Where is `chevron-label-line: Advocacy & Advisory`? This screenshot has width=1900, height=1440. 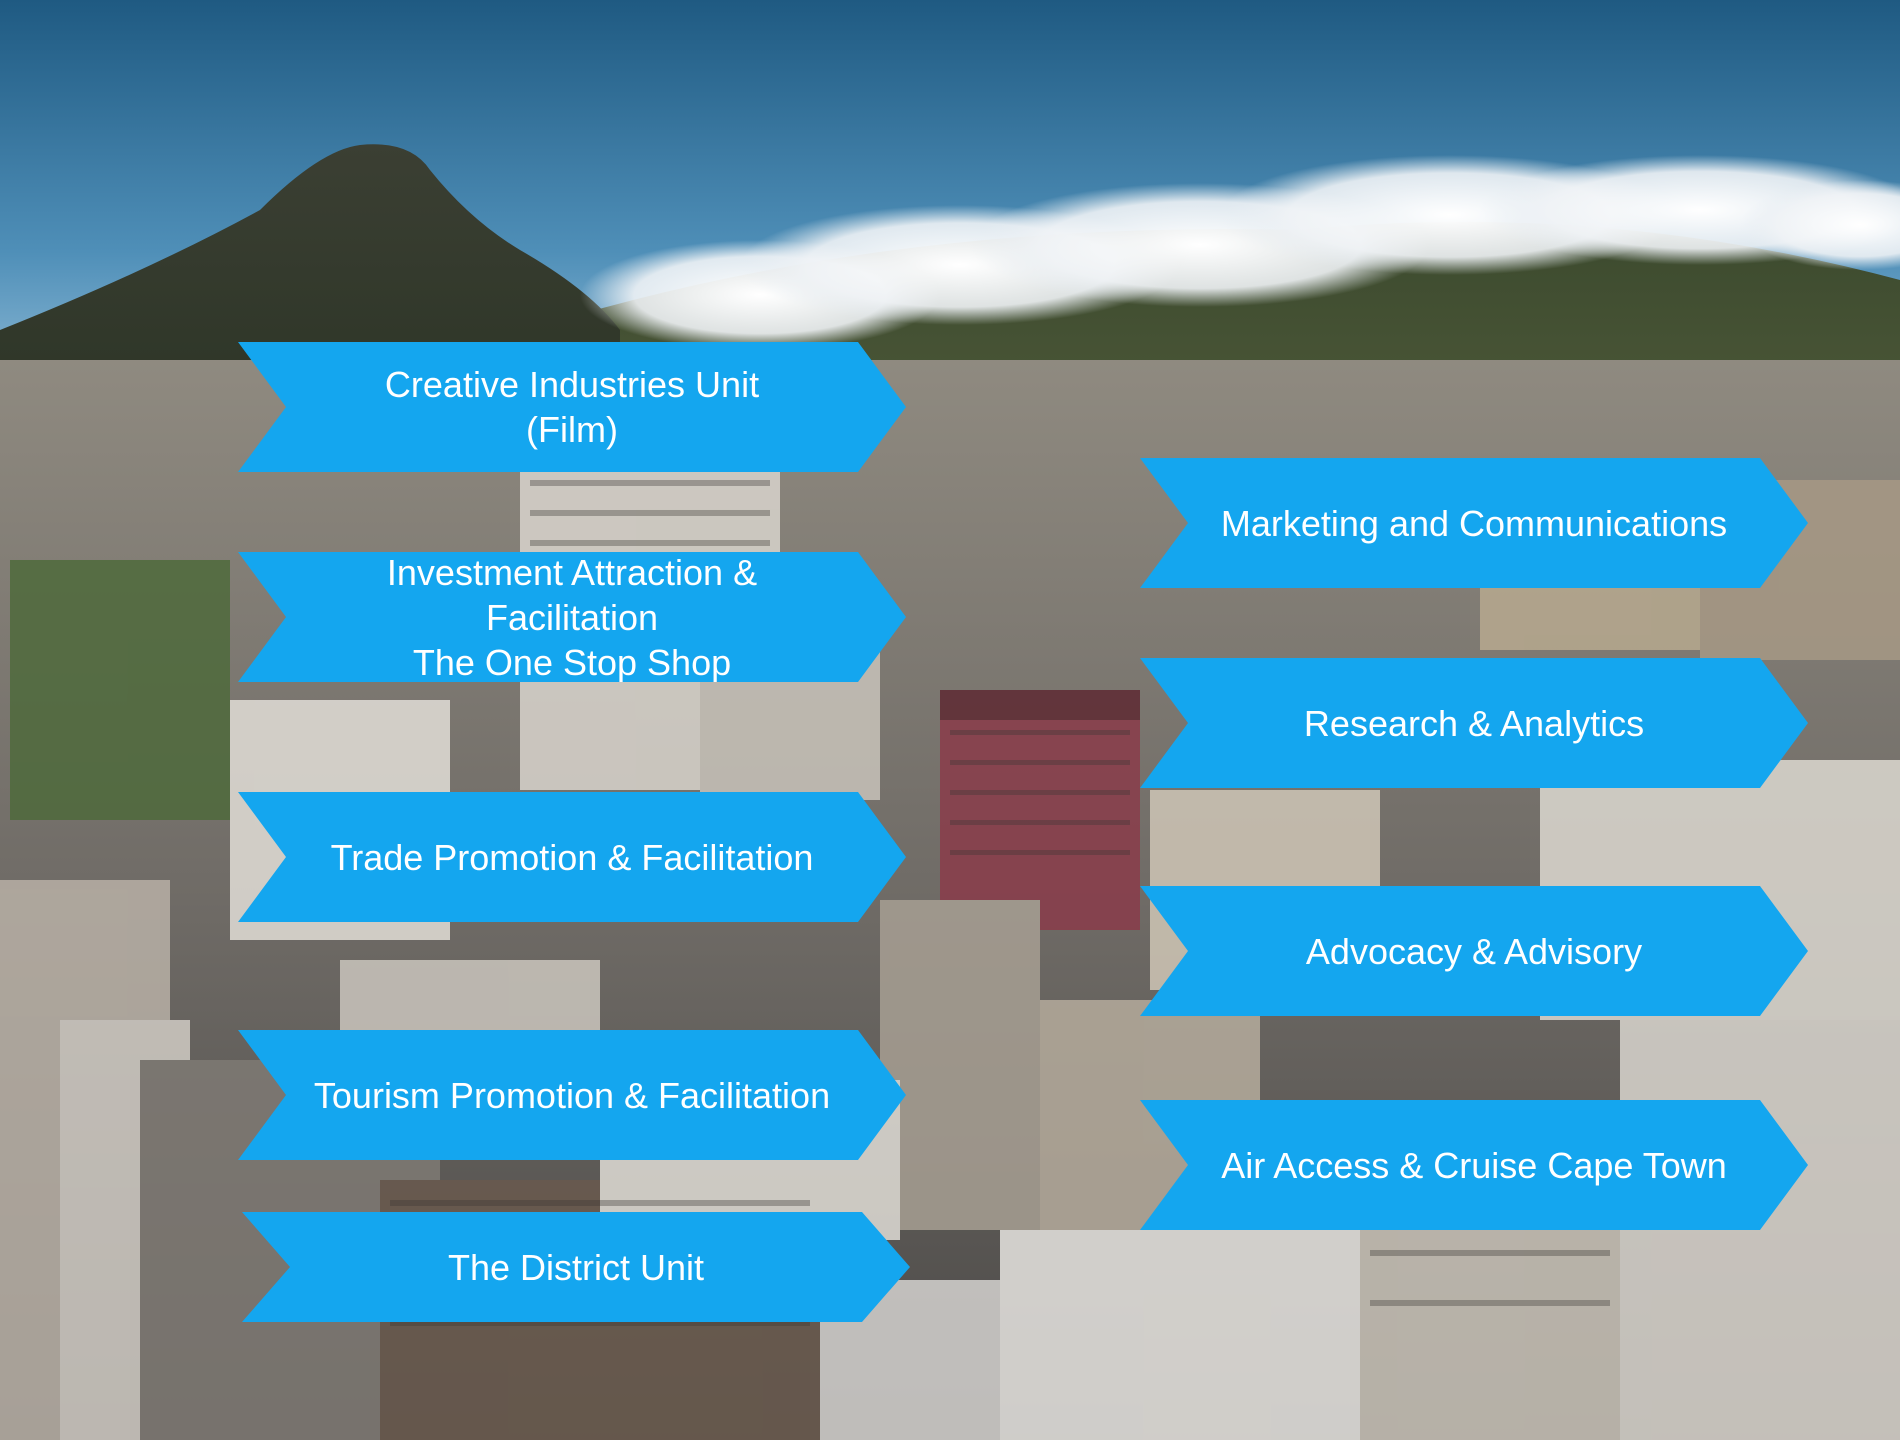 chevron-label-line: Advocacy & Advisory is located at coordinates (1474, 951).